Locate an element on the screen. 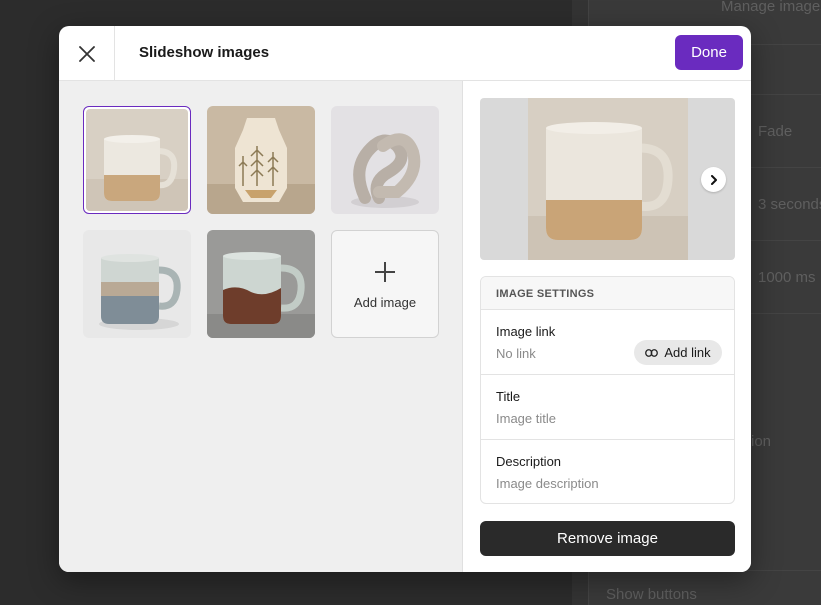  bg-speed-value: 1000 ms is located at coordinates (787, 277).